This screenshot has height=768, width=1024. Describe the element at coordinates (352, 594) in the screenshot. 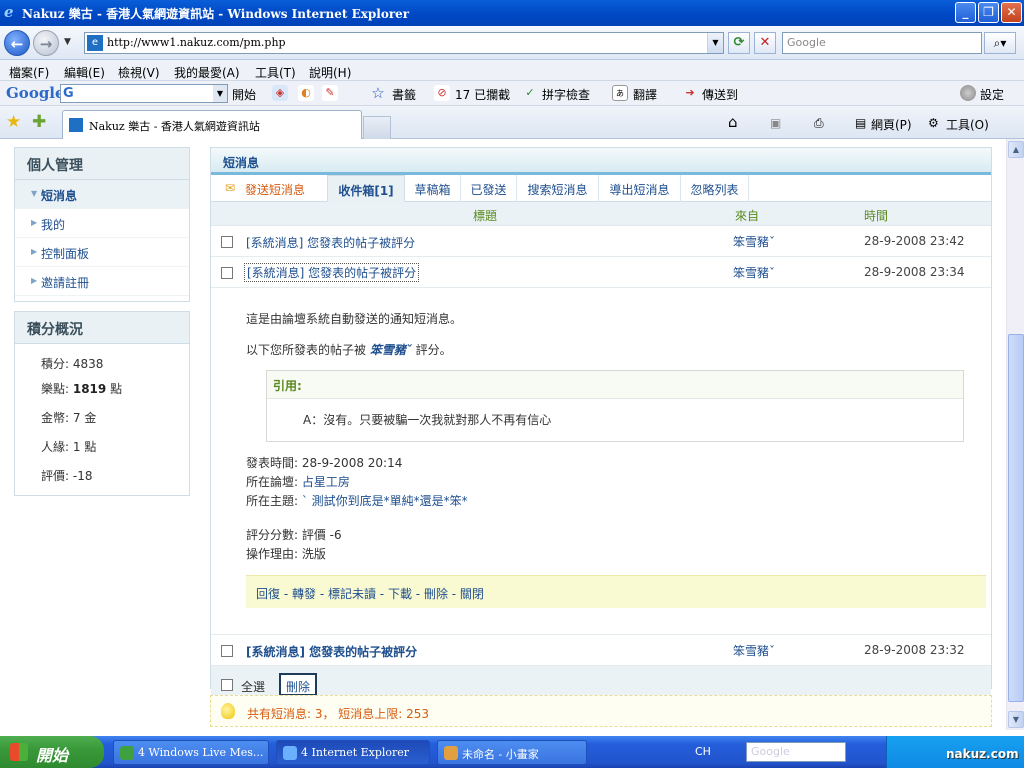

I see `mark-unread-link: 標記未讀` at that location.